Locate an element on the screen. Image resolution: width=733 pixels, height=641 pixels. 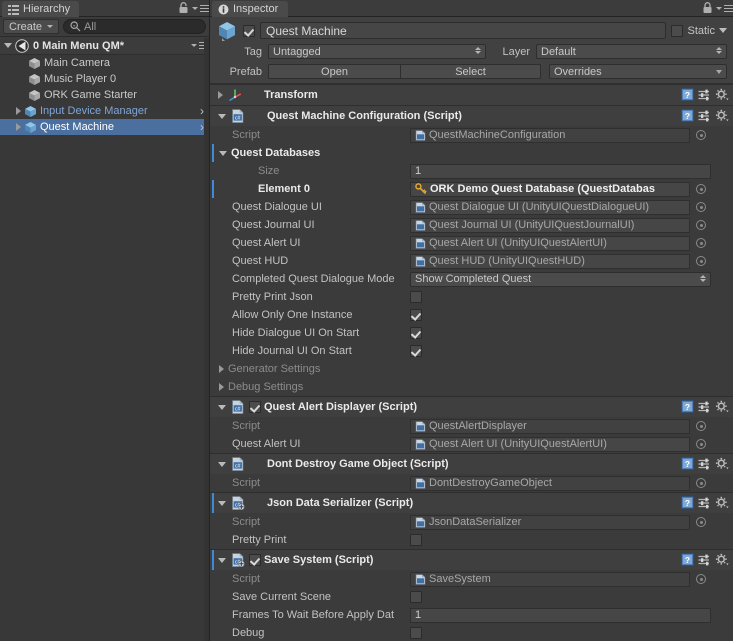
component-header: Transform? is located at coordinates (471, 95).